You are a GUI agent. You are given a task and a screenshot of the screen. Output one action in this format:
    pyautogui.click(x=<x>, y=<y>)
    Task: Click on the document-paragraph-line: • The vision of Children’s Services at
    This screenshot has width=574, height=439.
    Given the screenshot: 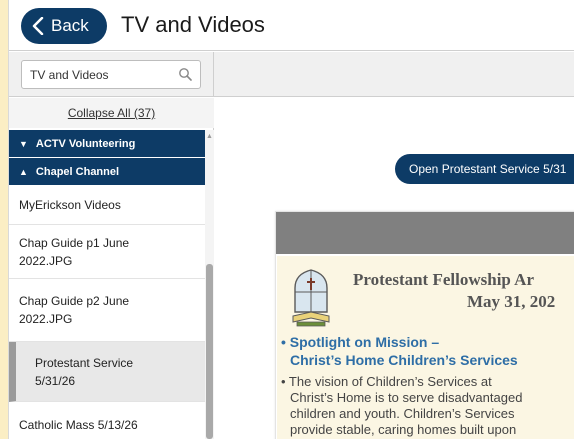 What is the action you would take?
    pyautogui.click(x=386, y=381)
    